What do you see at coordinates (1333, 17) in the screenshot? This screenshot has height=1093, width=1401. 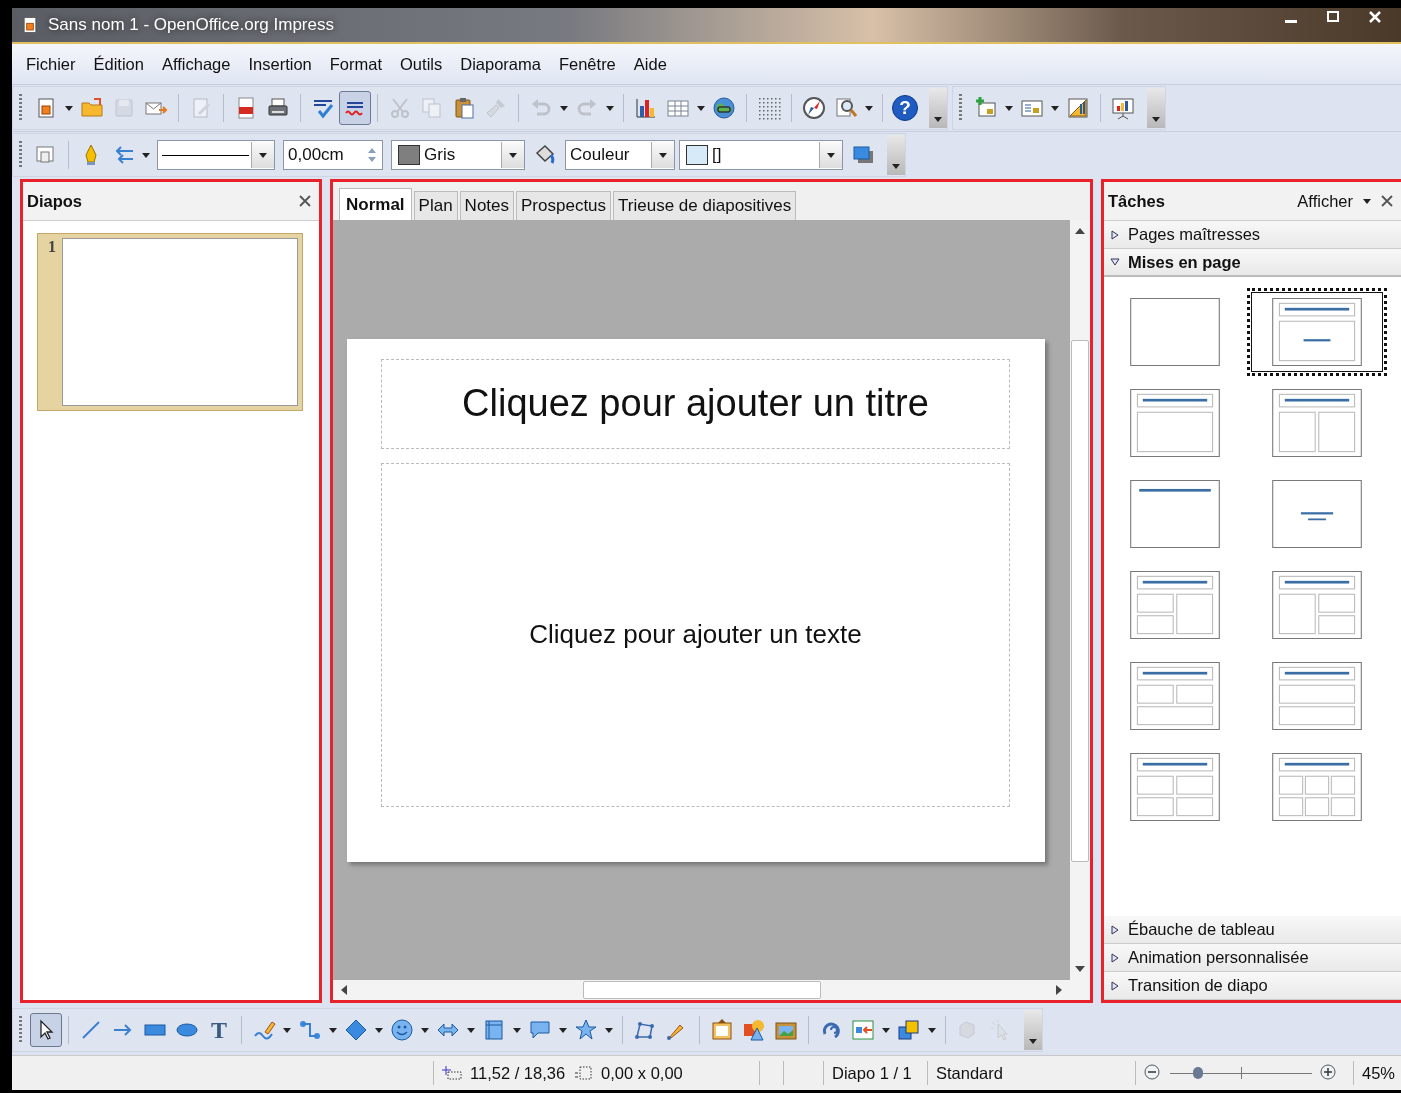 I see `maximize-icon` at bounding box center [1333, 17].